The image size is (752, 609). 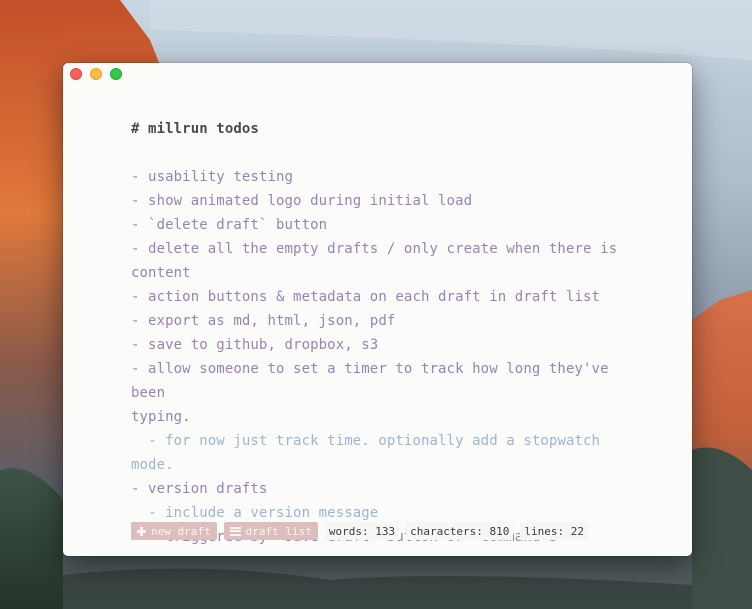 What do you see at coordinates (229, 225) in the screenshot?
I see `editor-line: - `delete draft` button` at bounding box center [229, 225].